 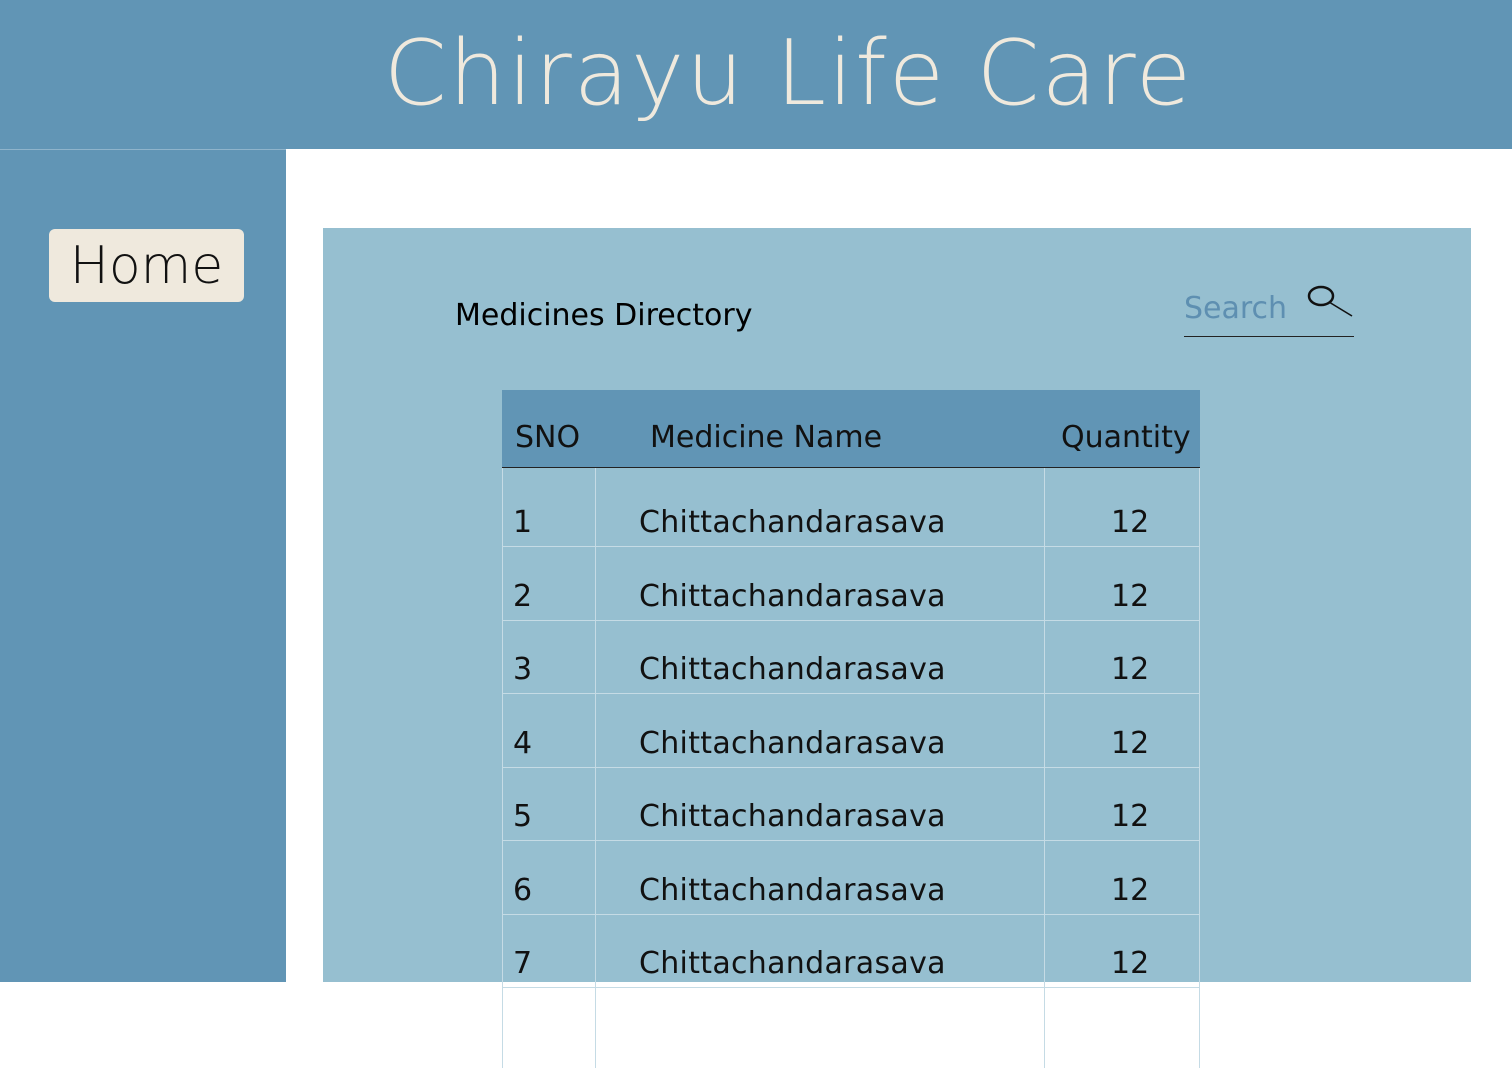 I want to click on table-header: SNO Medicine Name Quantity, so click(x=851, y=429).